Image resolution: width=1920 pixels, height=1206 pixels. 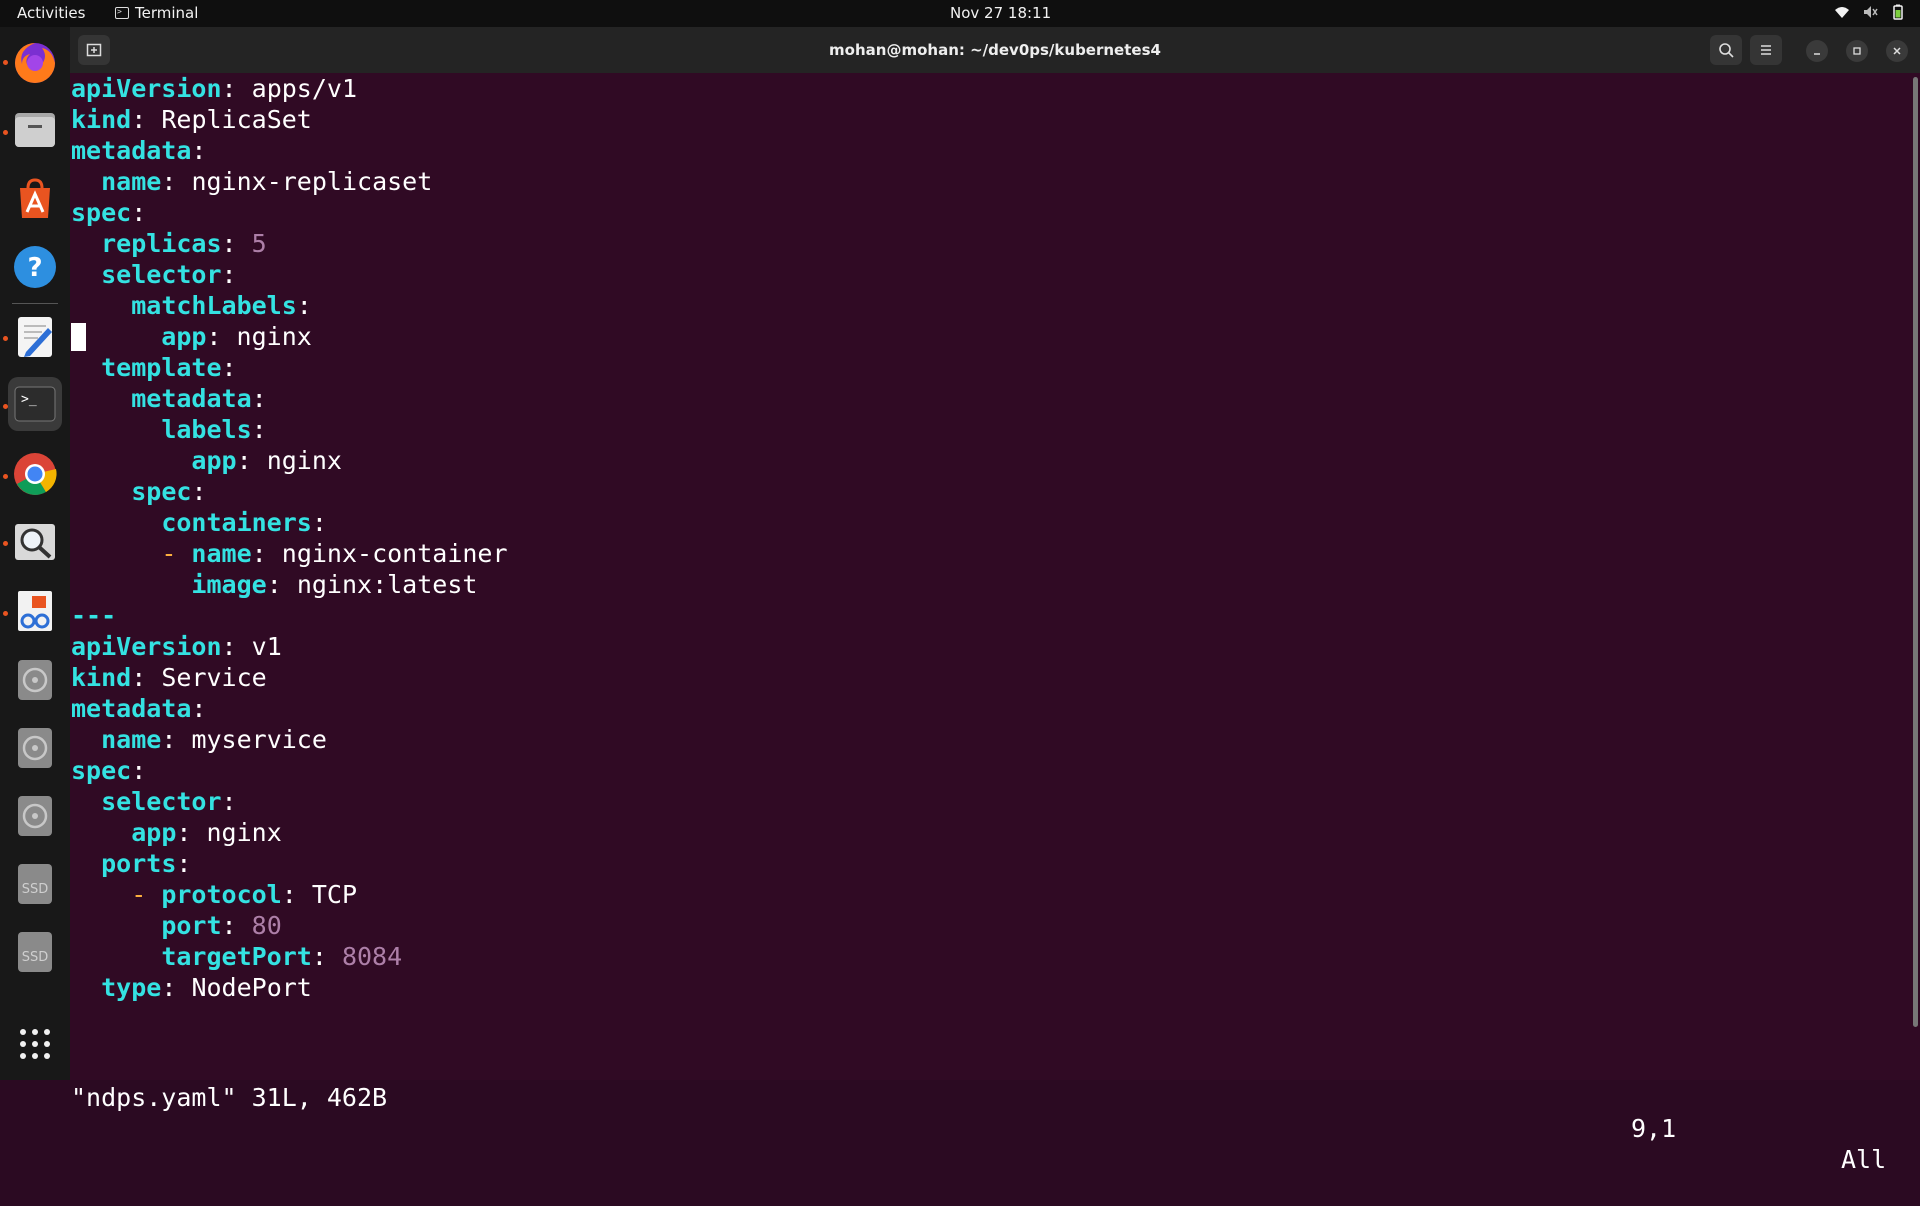 I want to click on search-icon, so click(x=1726, y=50).